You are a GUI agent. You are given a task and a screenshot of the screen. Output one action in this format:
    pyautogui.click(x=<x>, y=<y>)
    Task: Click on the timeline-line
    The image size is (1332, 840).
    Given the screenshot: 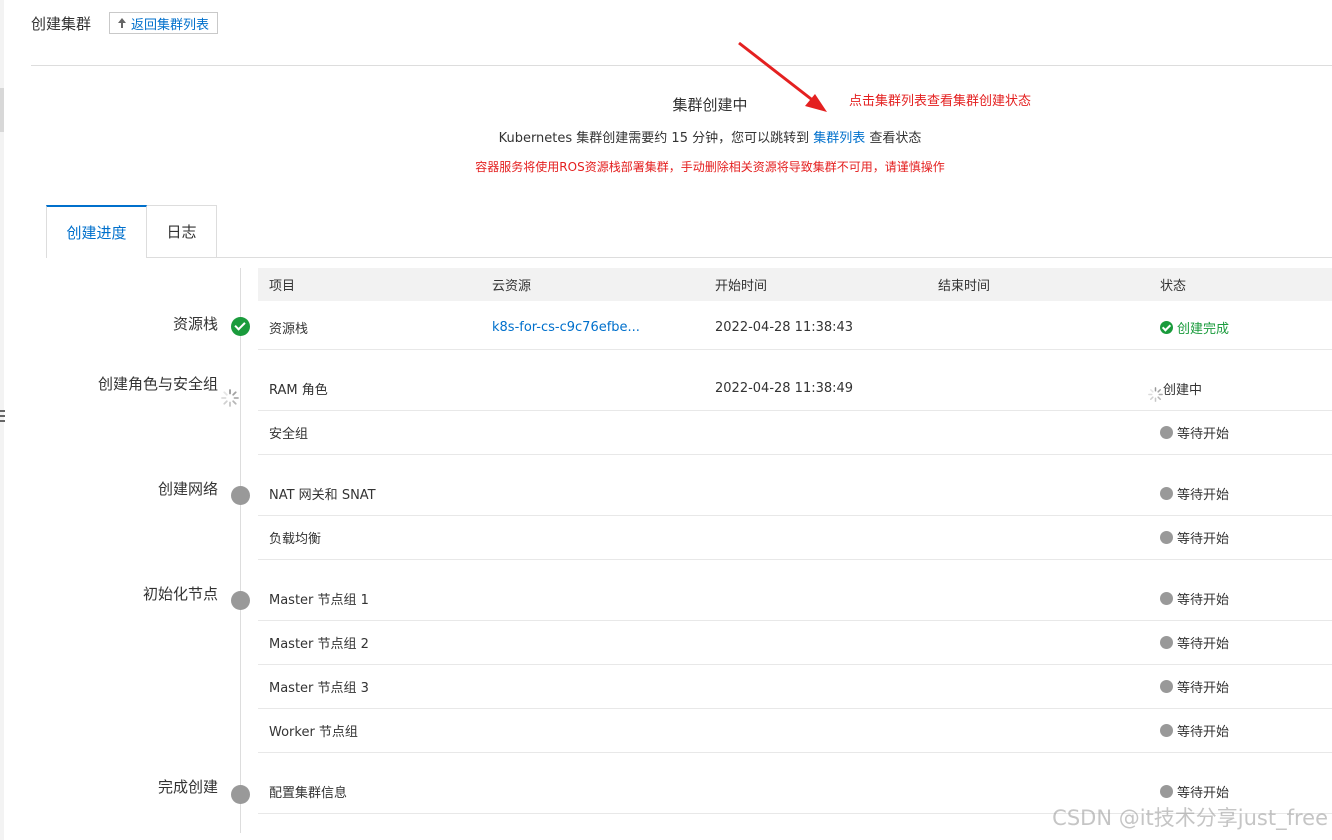 What is the action you would take?
    pyautogui.click(x=240, y=550)
    